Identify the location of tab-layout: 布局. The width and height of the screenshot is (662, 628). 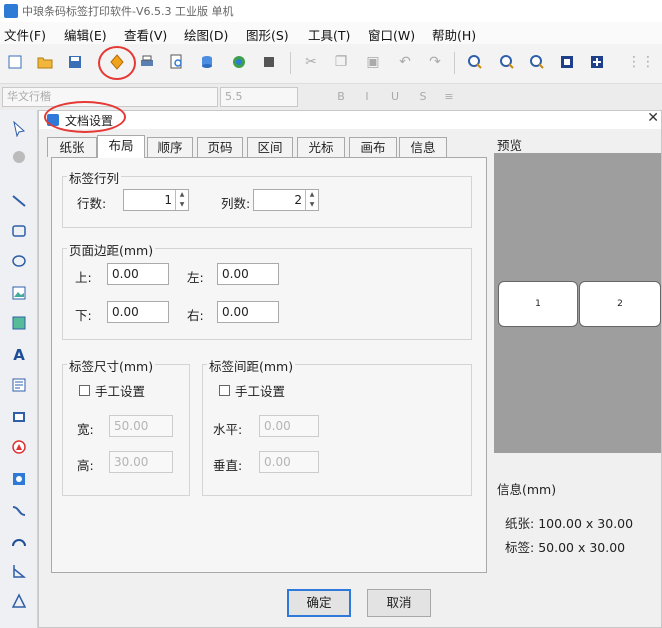
(121, 146).